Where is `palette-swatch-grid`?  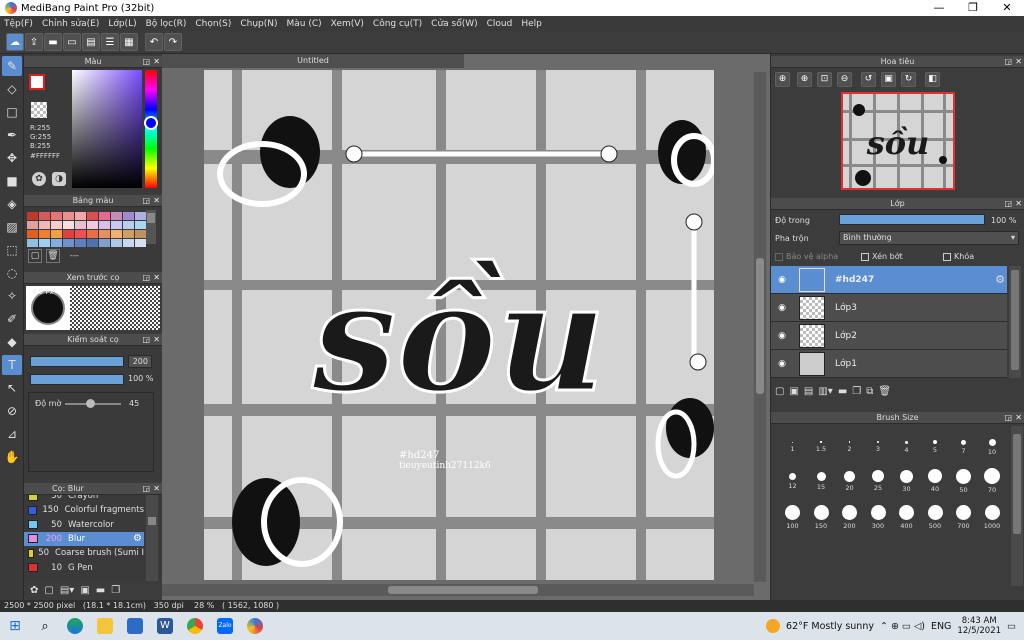 palette-swatch-grid is located at coordinates (86, 229).